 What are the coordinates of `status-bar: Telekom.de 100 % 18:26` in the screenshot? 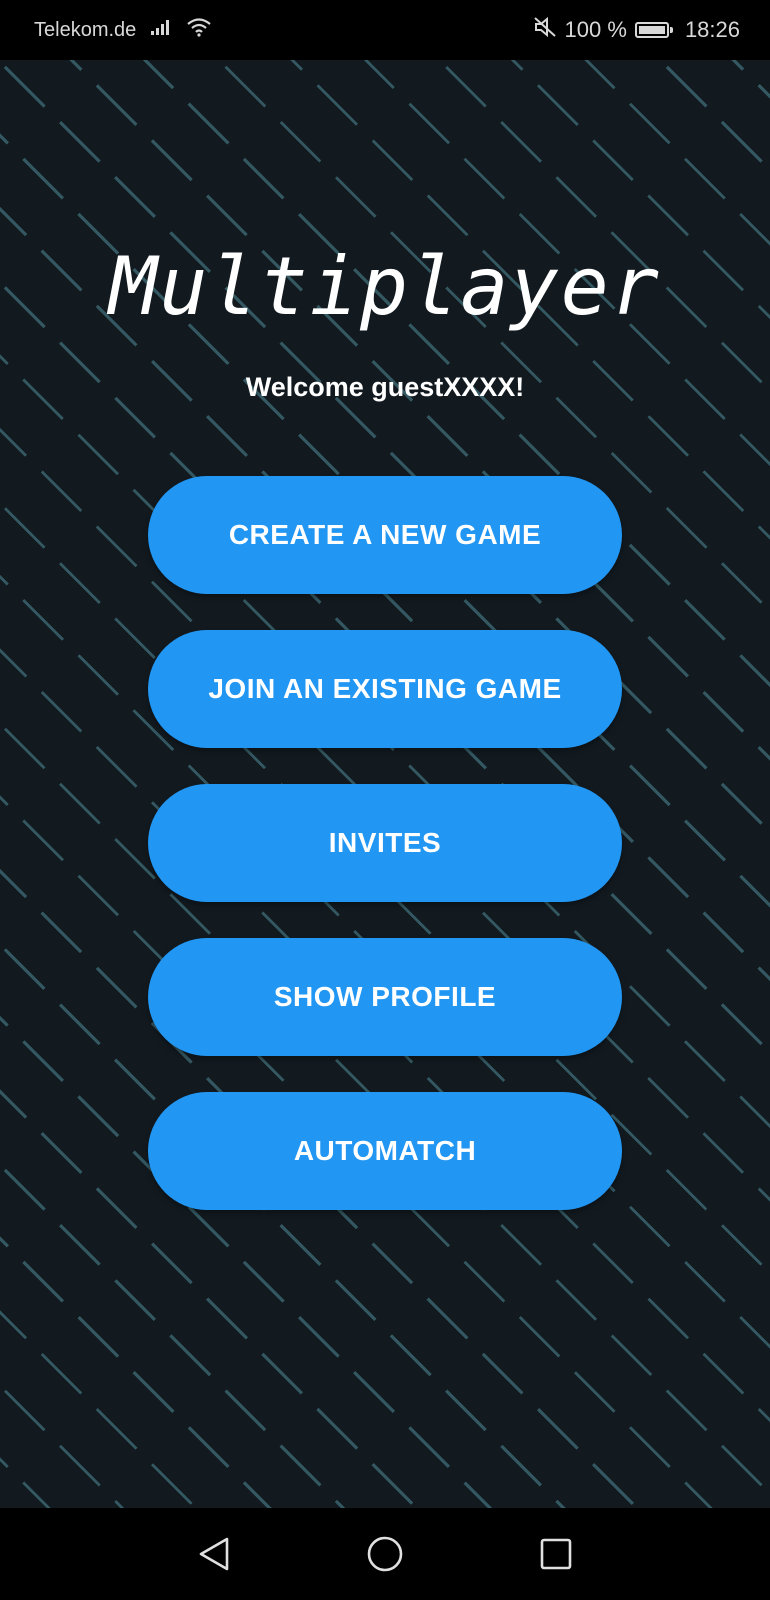 It's located at (385, 30).